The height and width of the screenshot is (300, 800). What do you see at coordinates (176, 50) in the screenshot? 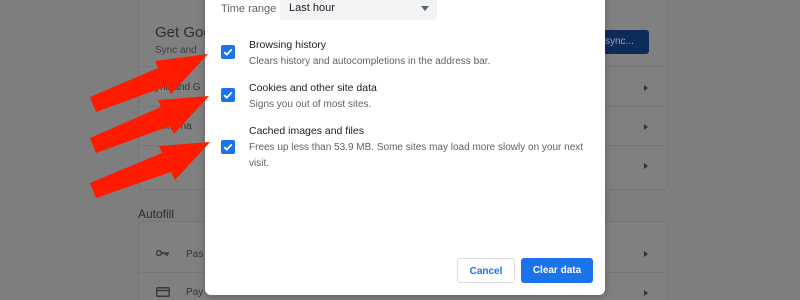
I see `sync-card-subtitle: Sync and` at bounding box center [176, 50].